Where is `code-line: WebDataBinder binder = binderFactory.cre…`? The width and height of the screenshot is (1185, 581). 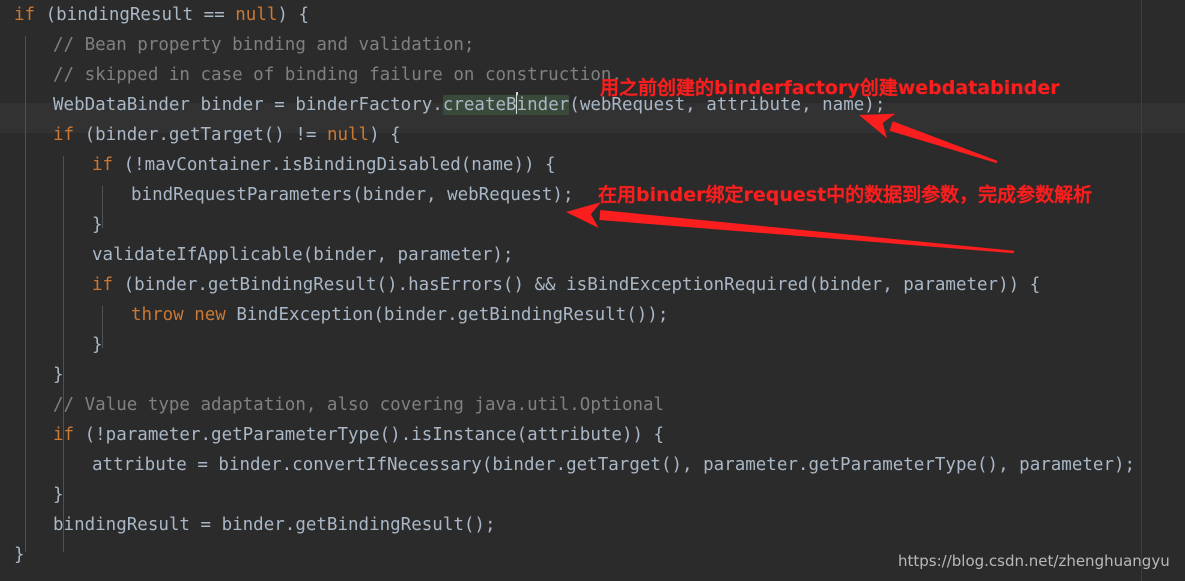 code-line: WebDataBinder binder = binderFactory.cre… is located at coordinates (469, 105).